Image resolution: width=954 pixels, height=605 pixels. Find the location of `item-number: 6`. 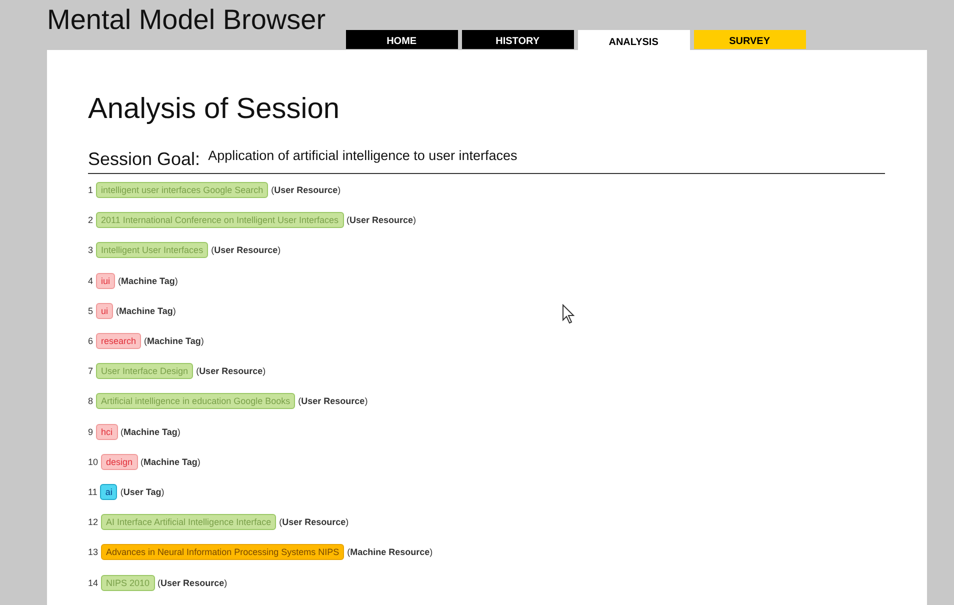

item-number: 6 is located at coordinates (91, 341).